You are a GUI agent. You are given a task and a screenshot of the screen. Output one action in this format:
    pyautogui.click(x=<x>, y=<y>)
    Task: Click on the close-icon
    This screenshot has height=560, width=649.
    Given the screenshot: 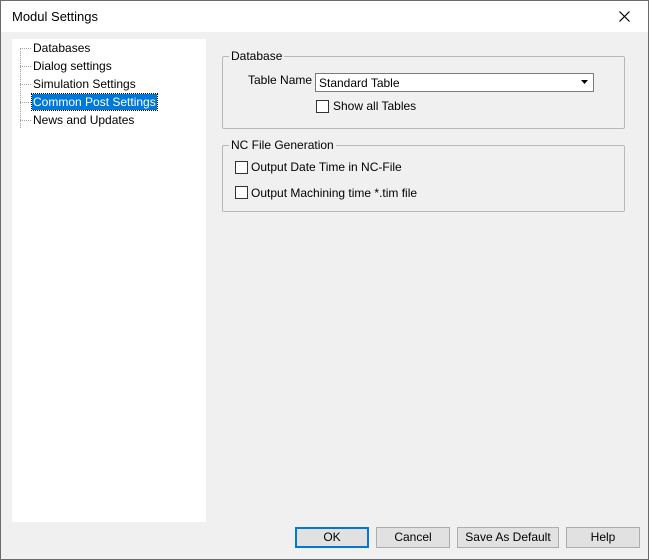 What is the action you would take?
    pyautogui.click(x=624, y=16)
    